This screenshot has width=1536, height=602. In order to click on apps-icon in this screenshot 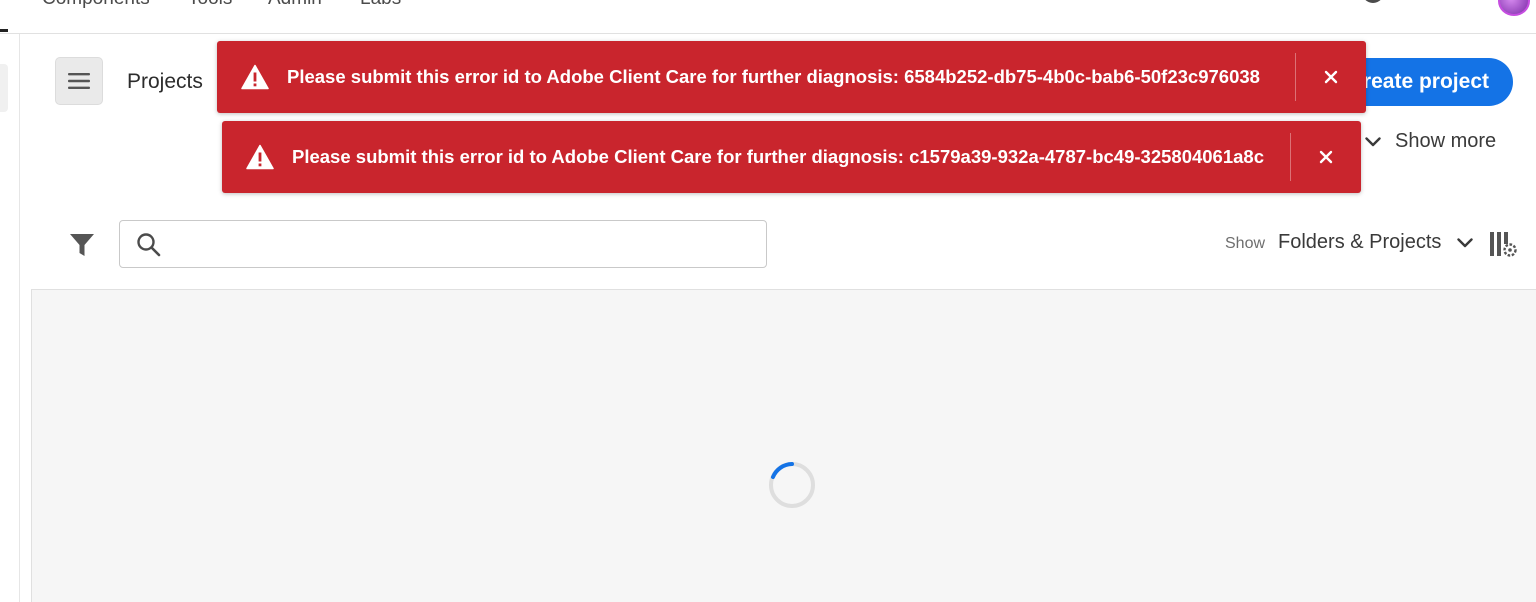, I will do `click(1300, 6)`.